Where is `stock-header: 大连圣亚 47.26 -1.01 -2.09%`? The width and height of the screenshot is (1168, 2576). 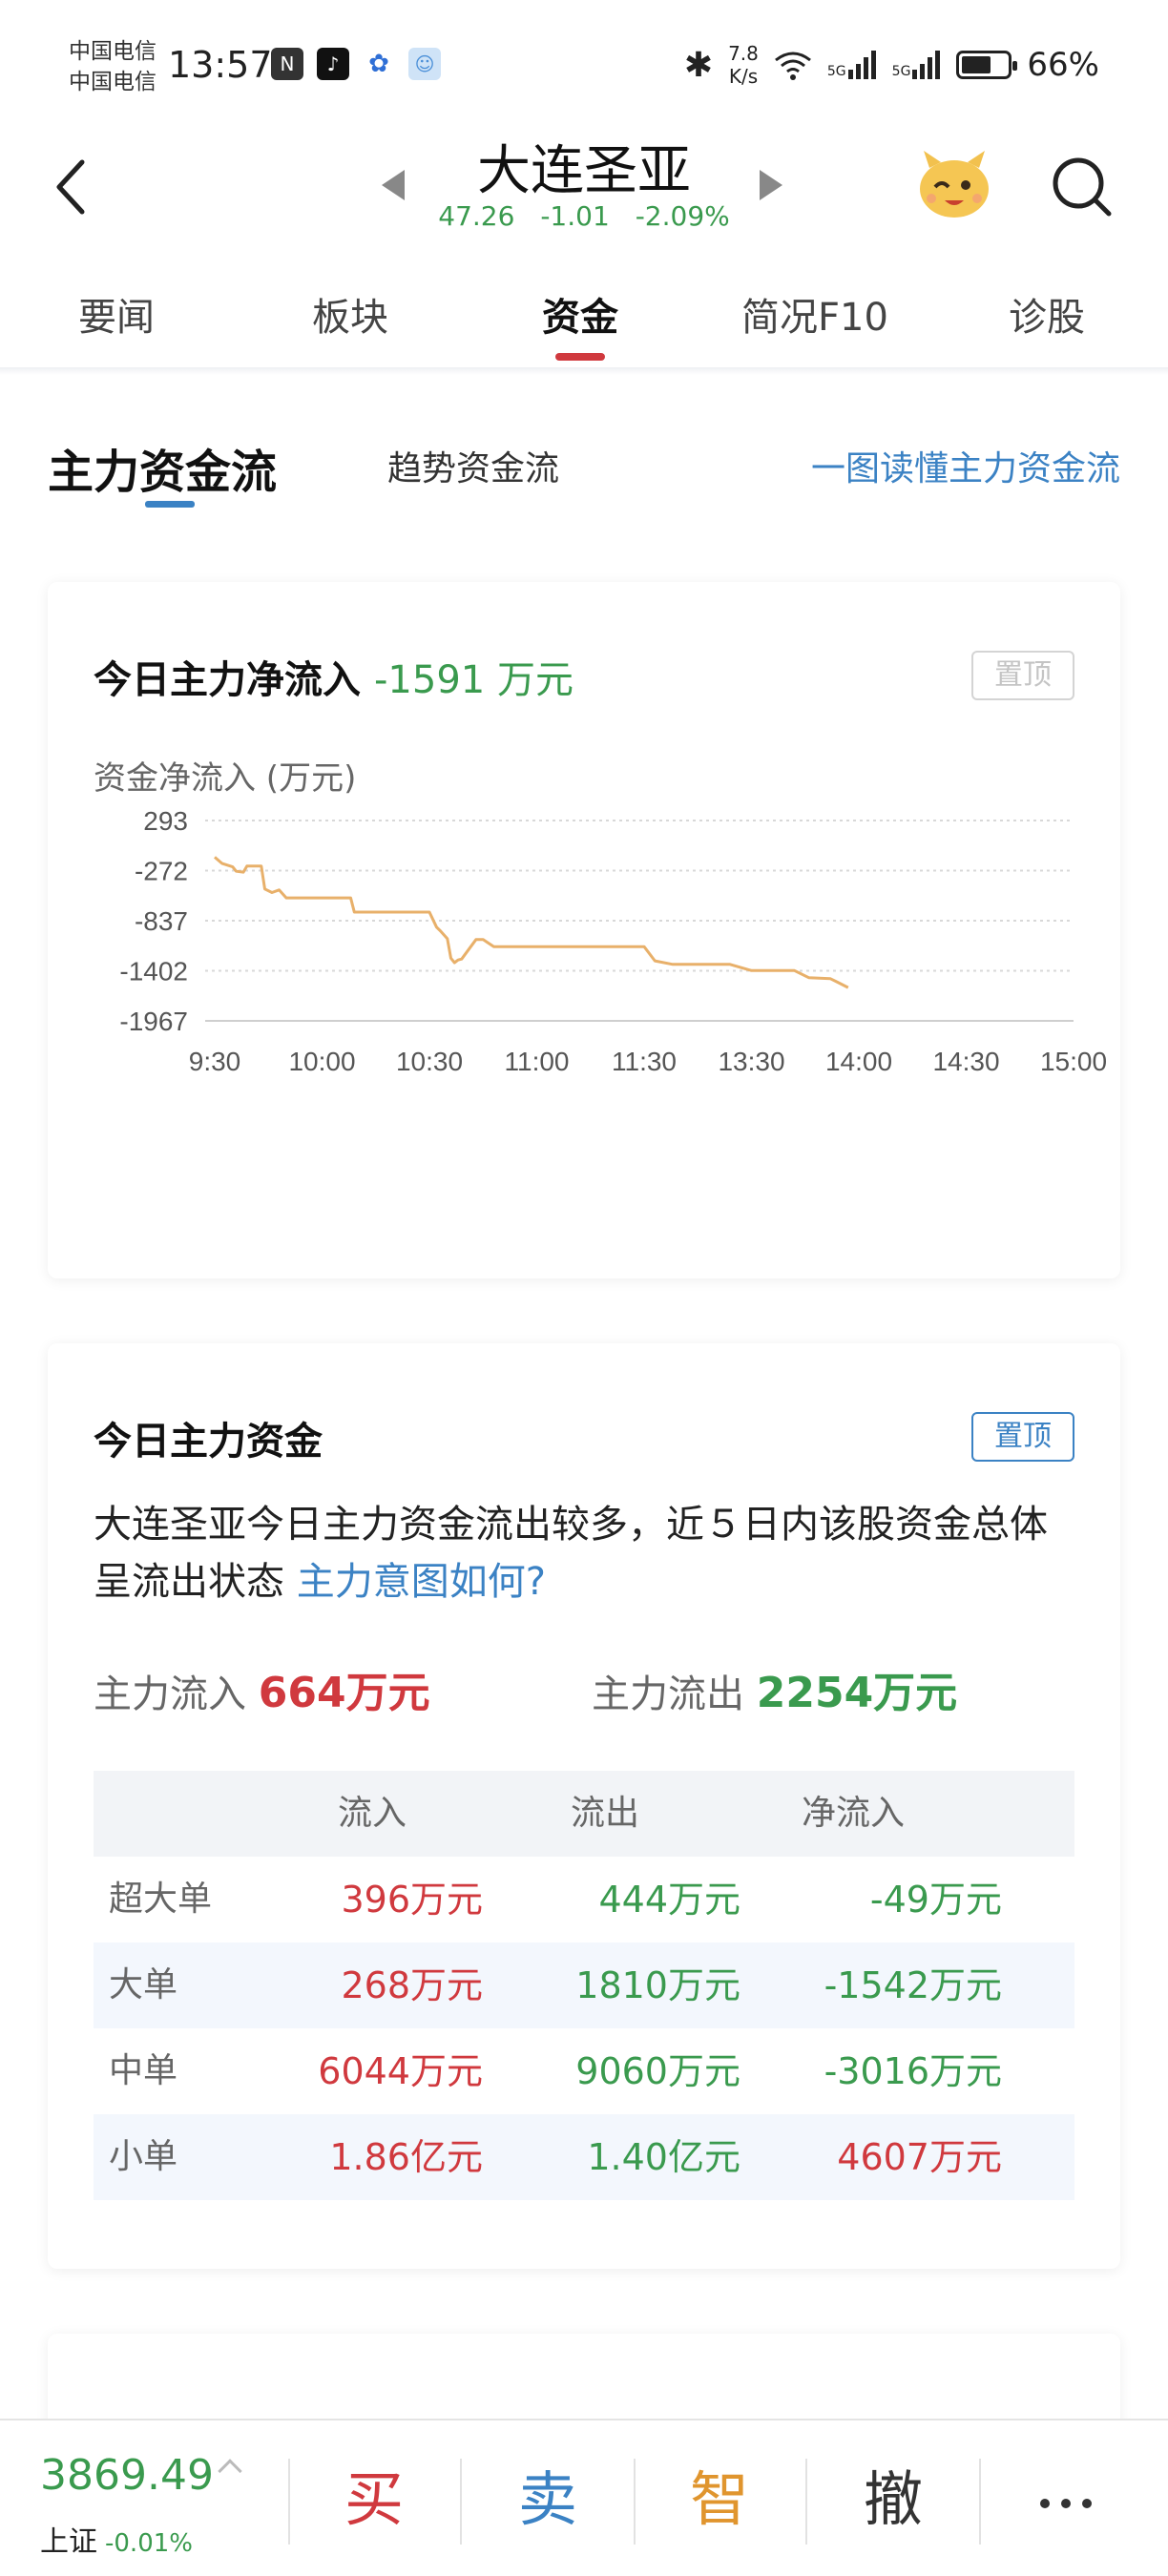
stock-header: 大连圣亚 47.26 -1.01 -2.09% is located at coordinates (584, 186).